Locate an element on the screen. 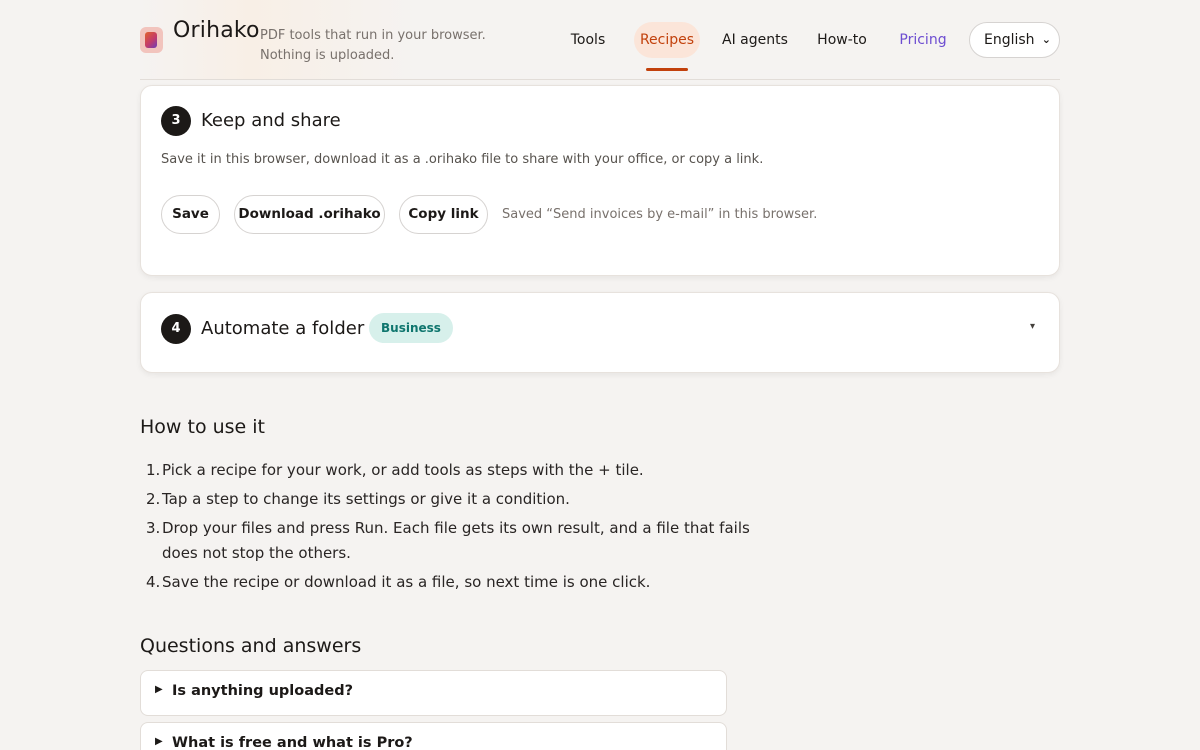  download-orihako-button: Download .orihako is located at coordinates (309, 214).